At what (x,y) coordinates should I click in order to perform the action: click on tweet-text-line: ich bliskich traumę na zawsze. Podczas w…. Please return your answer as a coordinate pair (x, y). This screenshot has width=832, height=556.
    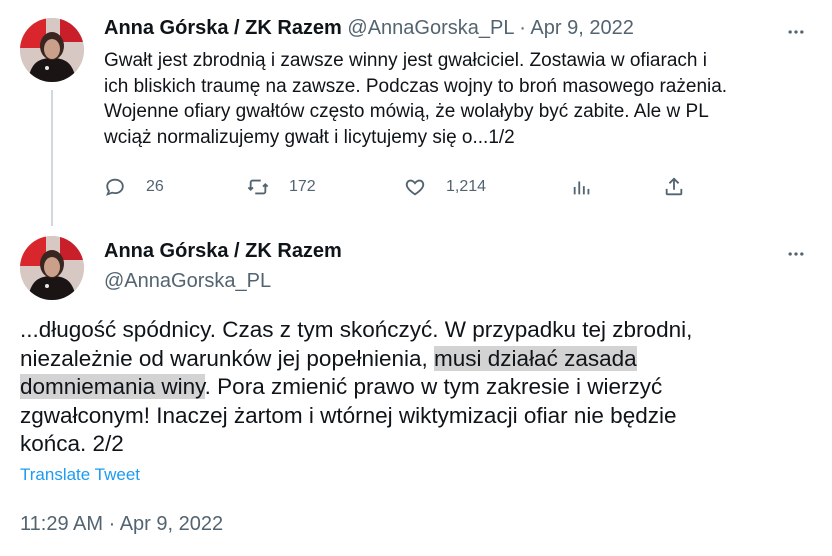
    Looking at the image, I should click on (416, 86).